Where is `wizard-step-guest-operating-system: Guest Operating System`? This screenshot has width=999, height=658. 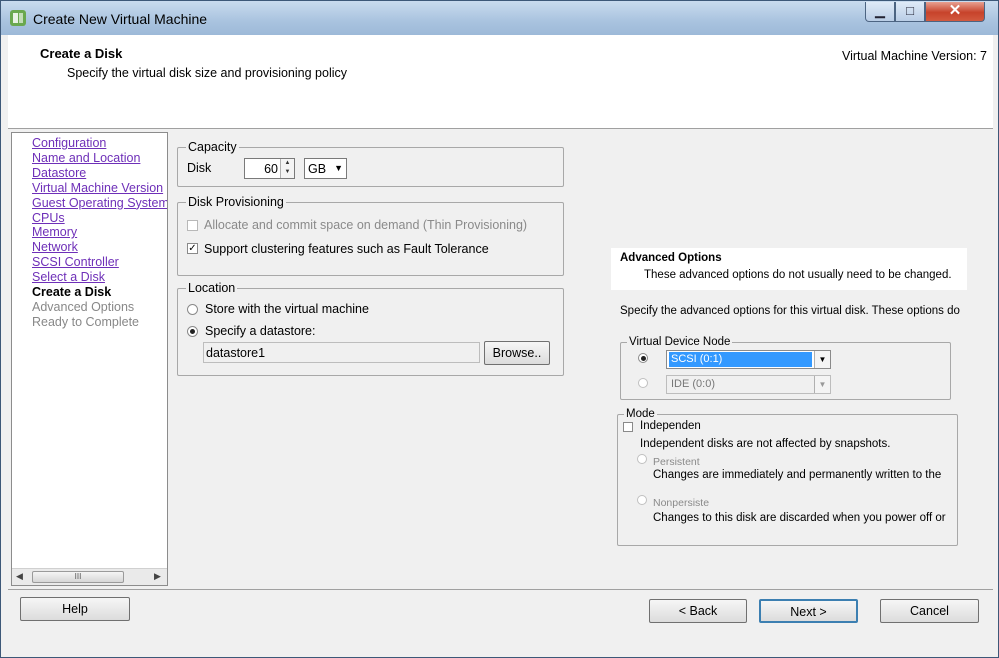 wizard-step-guest-operating-system: Guest Operating System is located at coordinates (99, 203).